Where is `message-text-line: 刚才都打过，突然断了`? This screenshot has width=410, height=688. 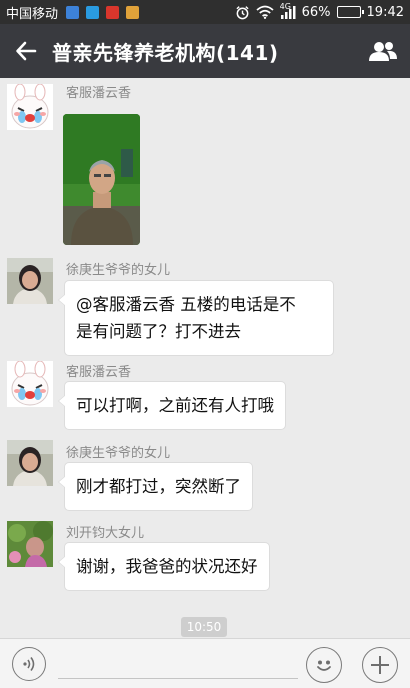
message-text-line: 刚才都打过，突然断了 is located at coordinates (158, 486).